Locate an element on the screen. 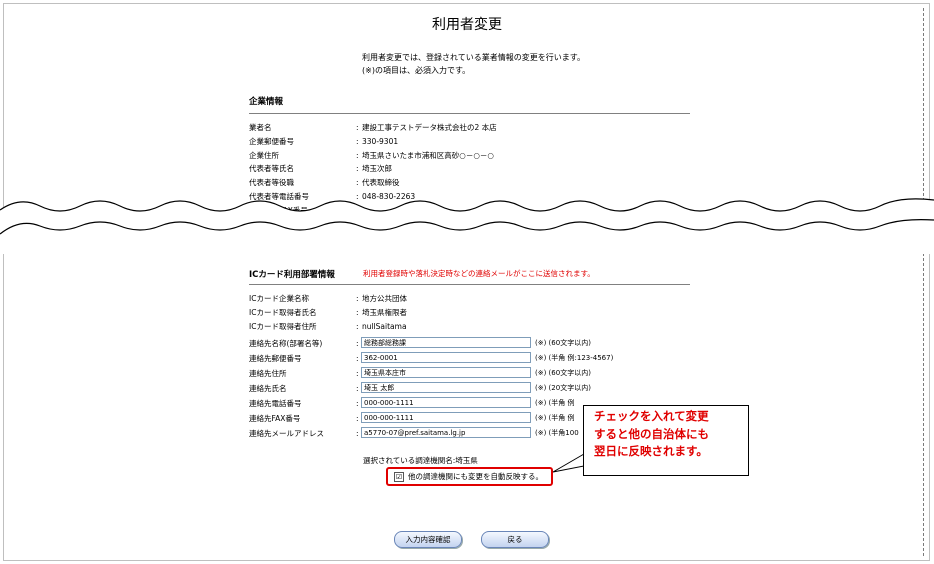 This screenshot has width=934, height=564. contact-address-input: 埼玉県本庄市 is located at coordinates (446, 372).